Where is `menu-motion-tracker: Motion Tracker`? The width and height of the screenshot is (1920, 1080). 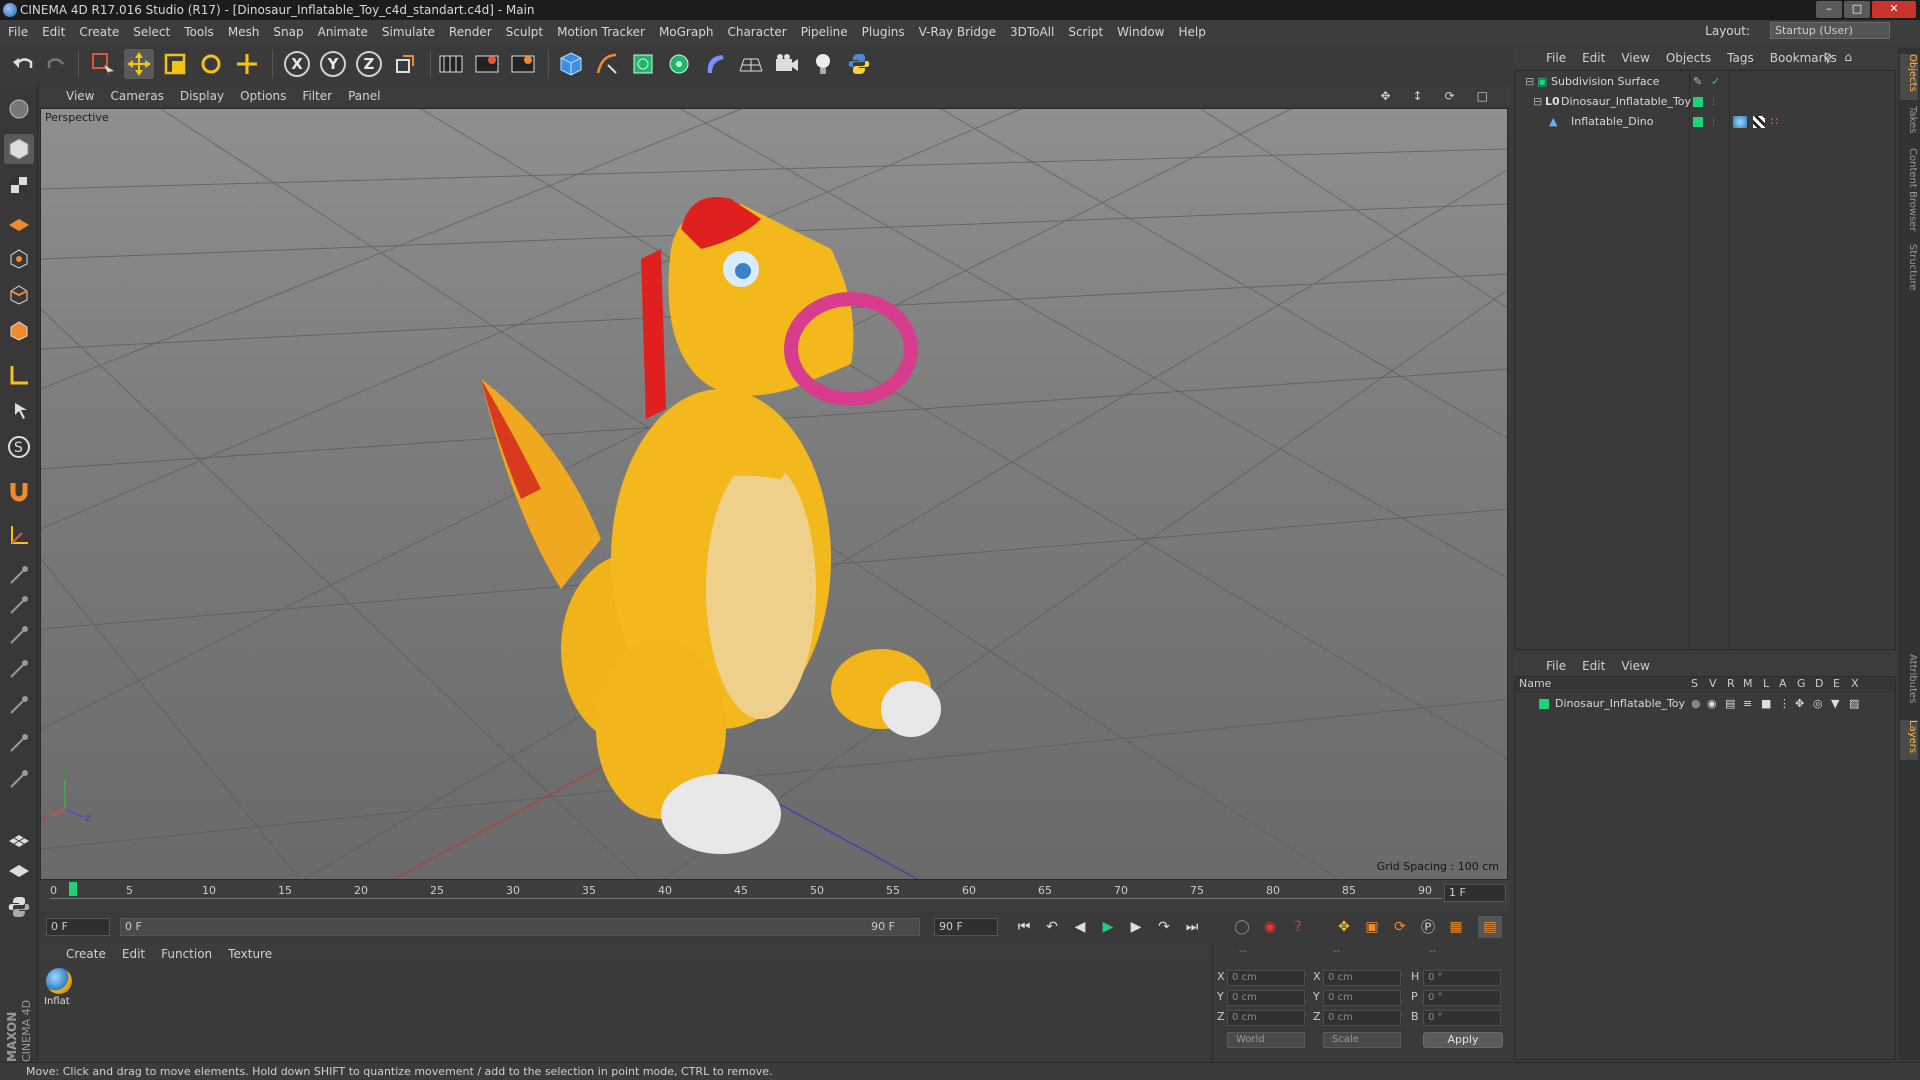 menu-motion-tracker: Motion Tracker is located at coordinates (601, 32).